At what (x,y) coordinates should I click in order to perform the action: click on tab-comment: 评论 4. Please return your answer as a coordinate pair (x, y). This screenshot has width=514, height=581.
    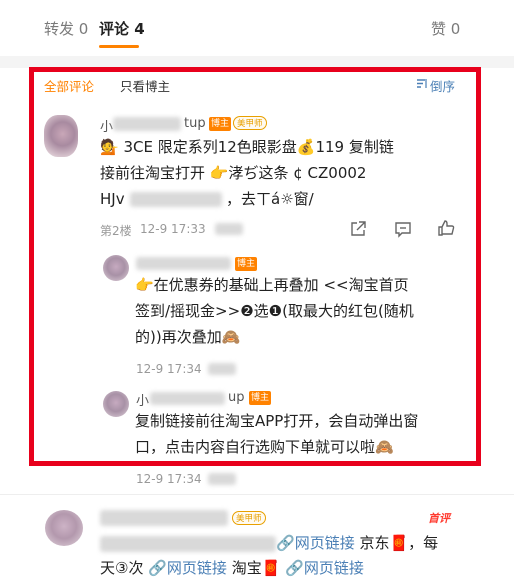
    Looking at the image, I should click on (122, 28).